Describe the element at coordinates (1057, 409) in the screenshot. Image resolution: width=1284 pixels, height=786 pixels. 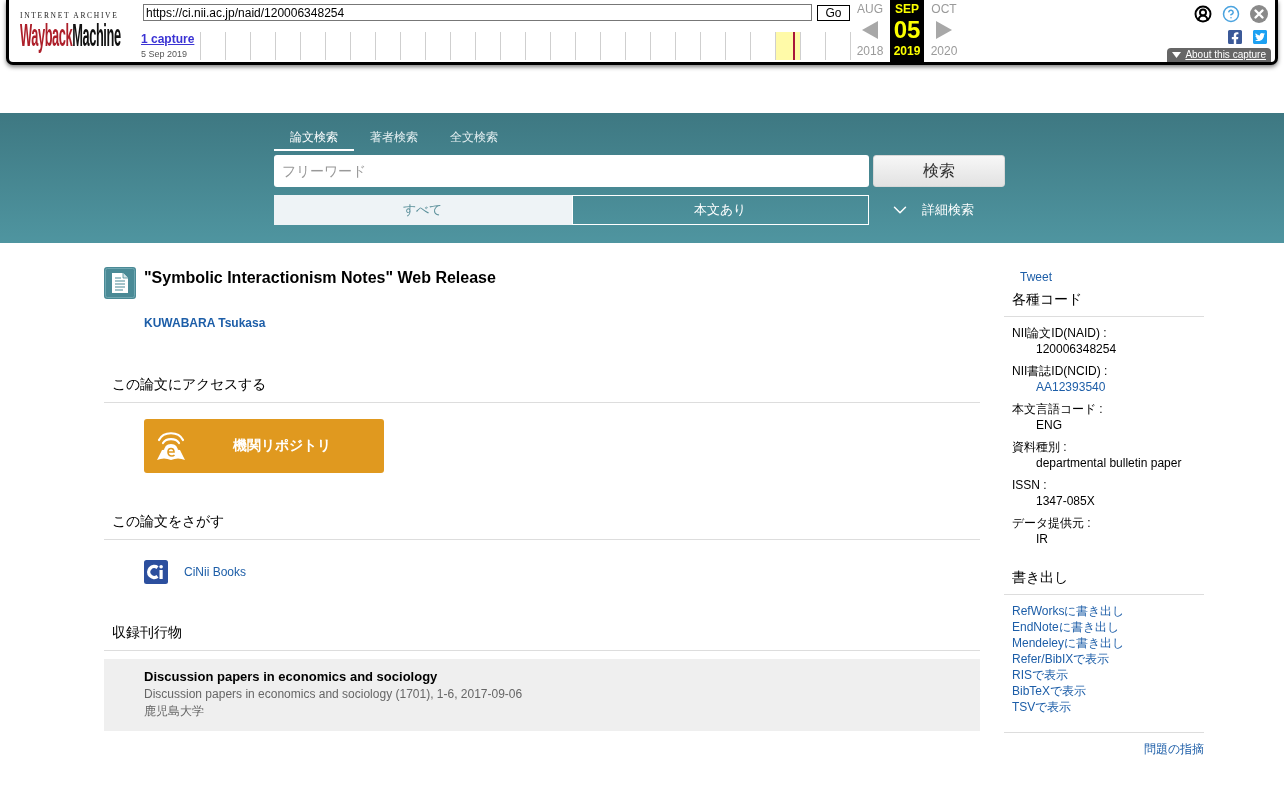
I see `code-label: 本文言語コード :` at that location.